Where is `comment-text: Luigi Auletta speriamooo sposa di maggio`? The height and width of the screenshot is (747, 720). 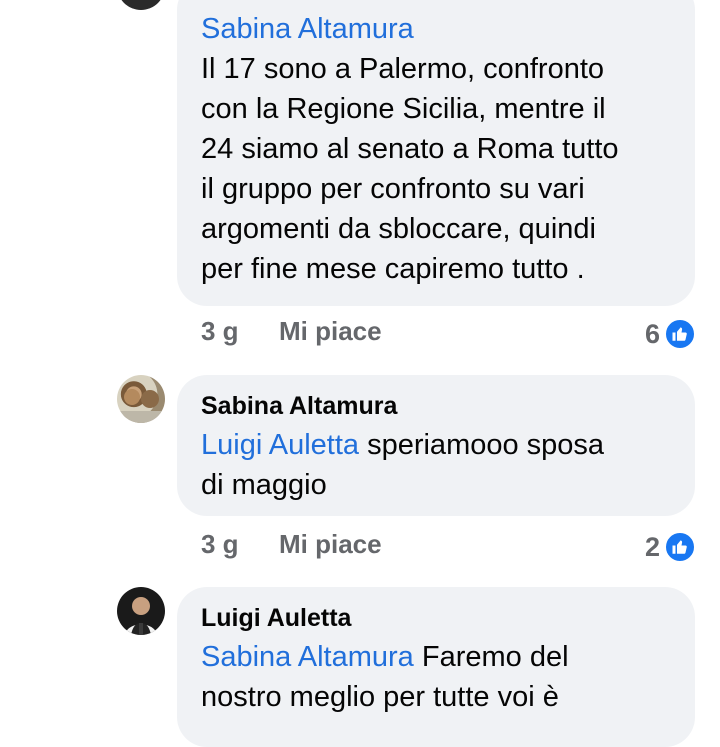 comment-text: Luigi Auletta speriamooo sposa di maggio is located at coordinates (403, 465).